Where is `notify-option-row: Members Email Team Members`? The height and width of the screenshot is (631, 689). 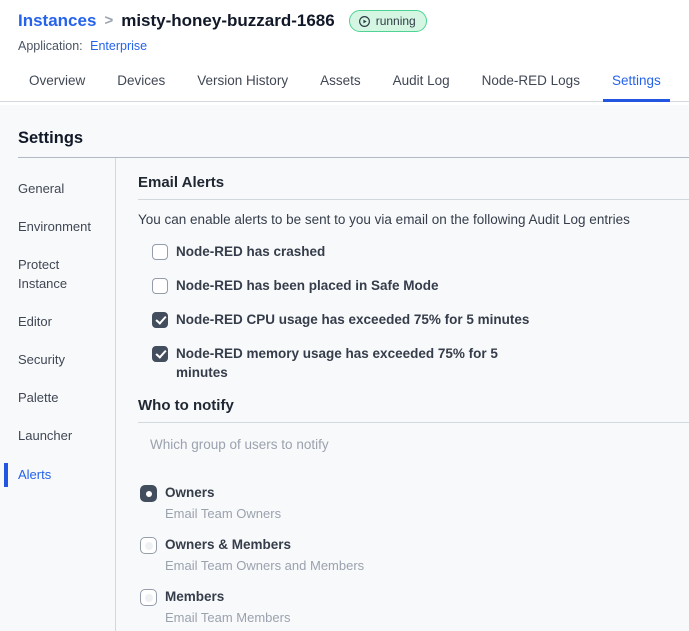 notify-option-row: Members Email Team Members is located at coordinates (414, 606).